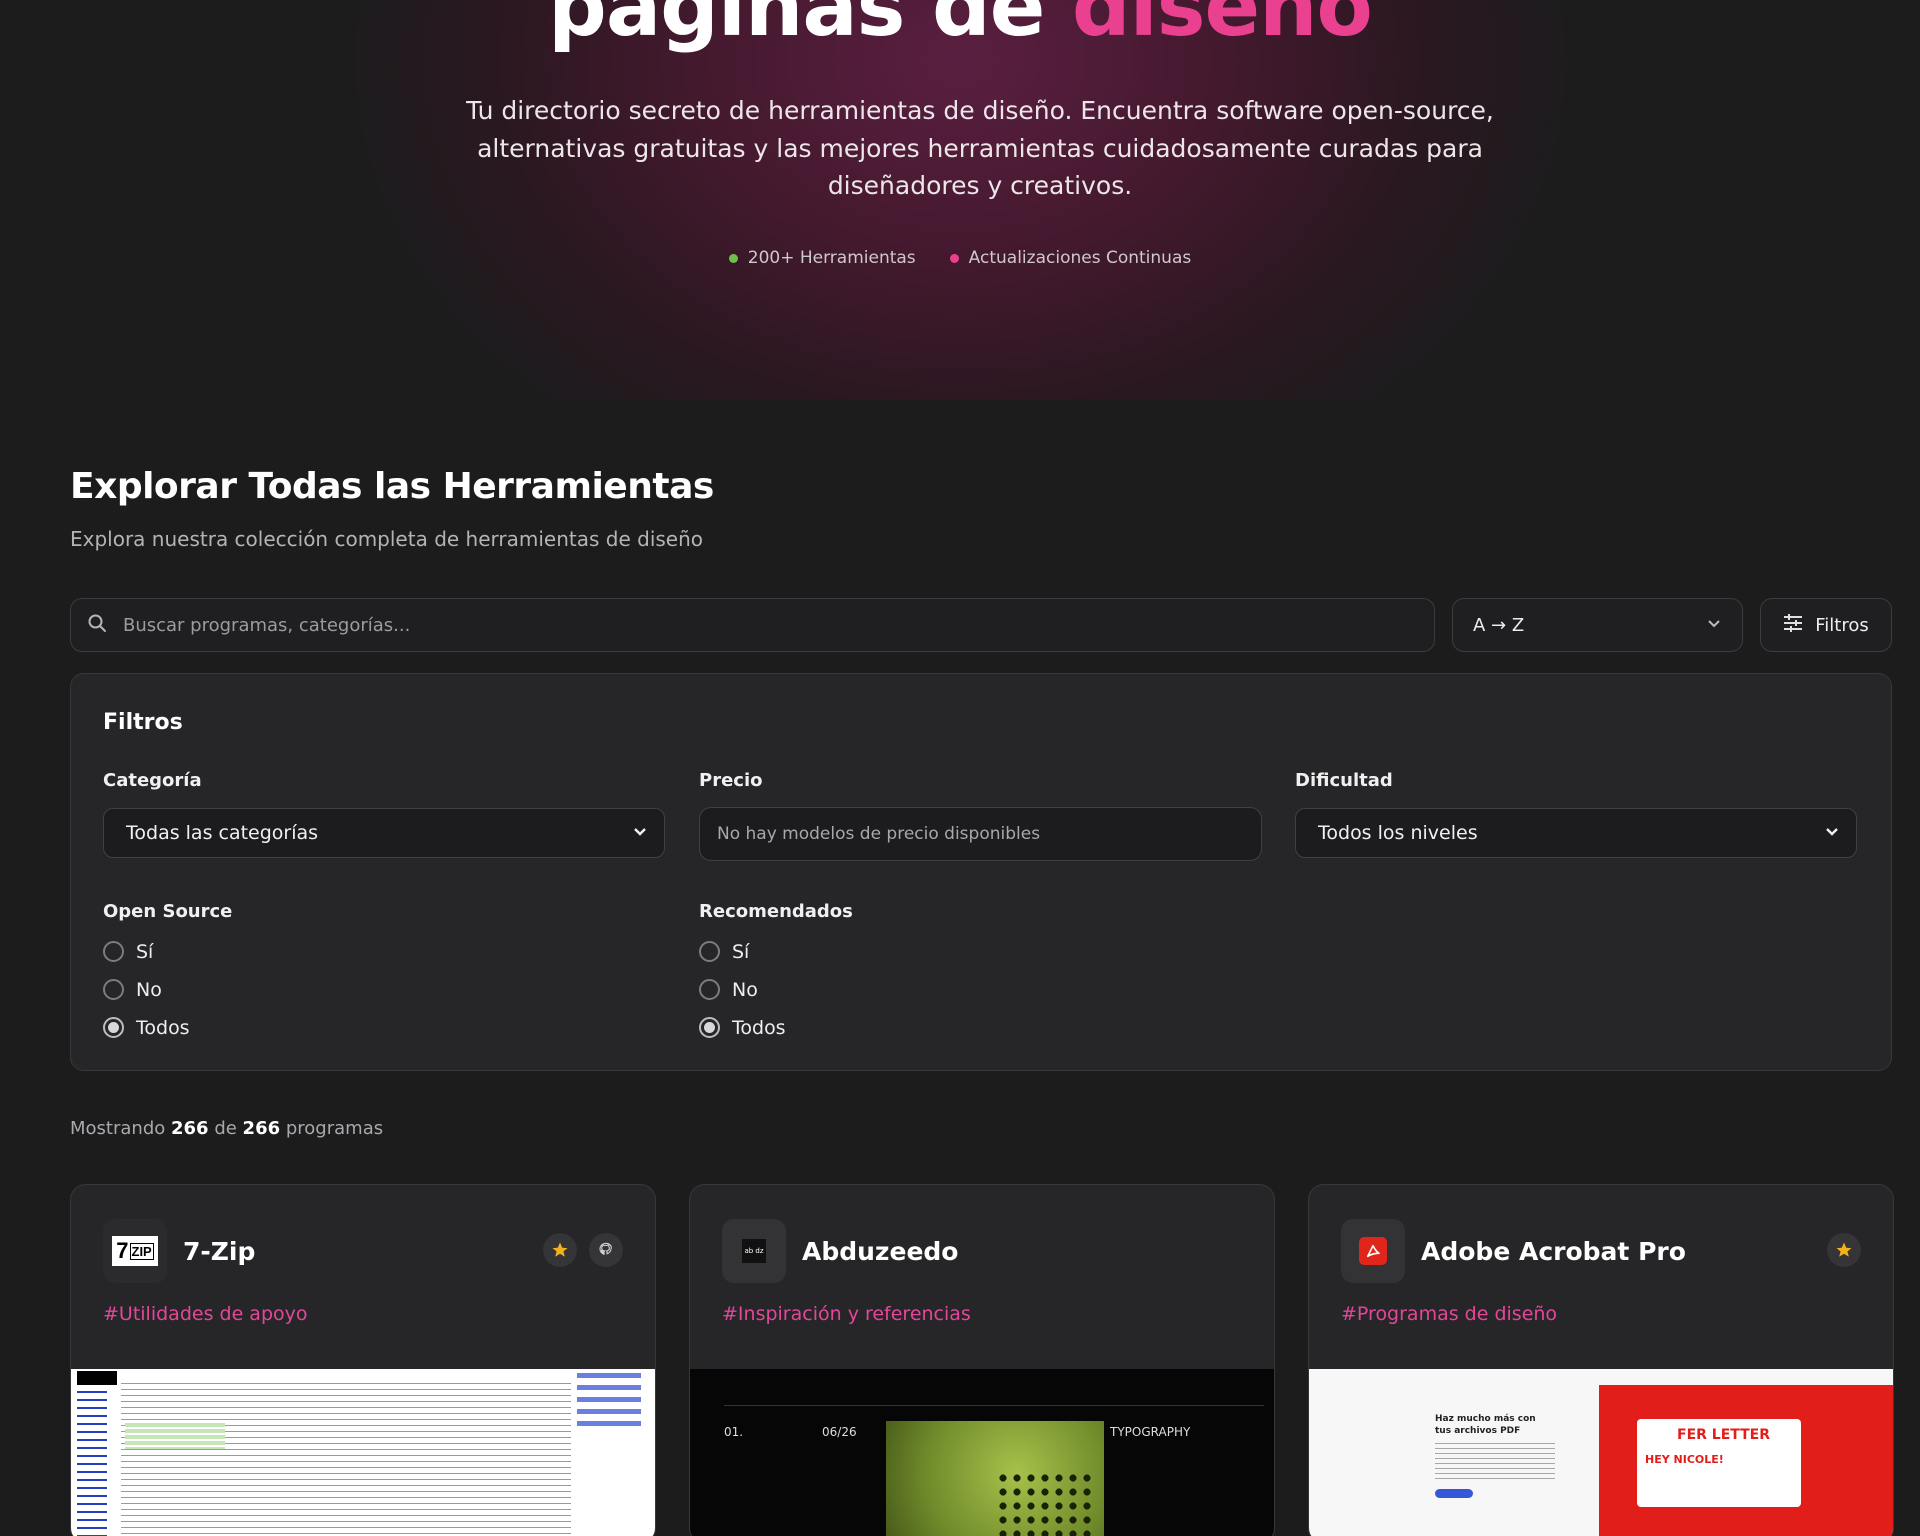  Describe the element at coordinates (839, 1432) in the screenshot. I see `preview-text-date: 06/26` at that location.